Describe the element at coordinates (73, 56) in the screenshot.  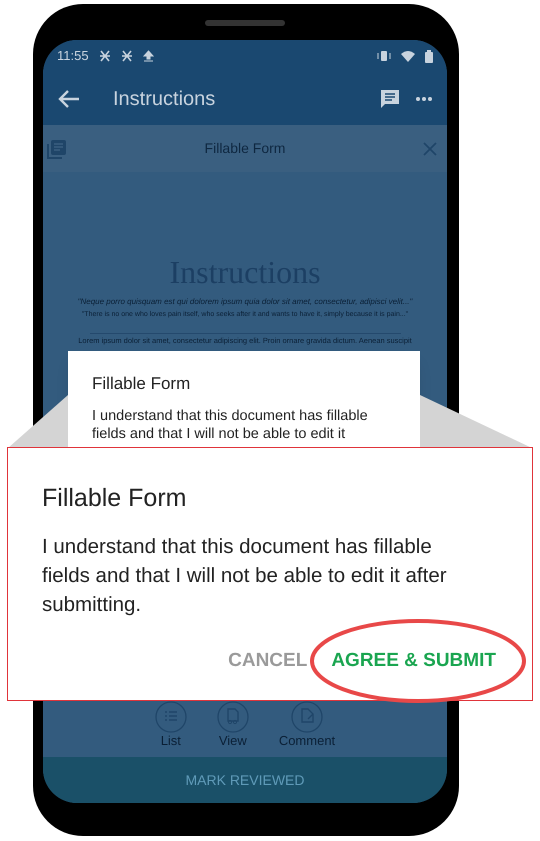
I see `status-time: 11:55` at that location.